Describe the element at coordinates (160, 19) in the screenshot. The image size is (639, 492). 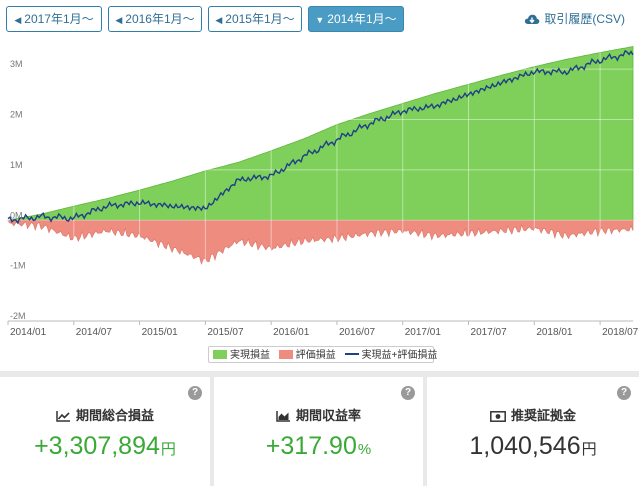
I see `period-label: 2016年1月〜` at that location.